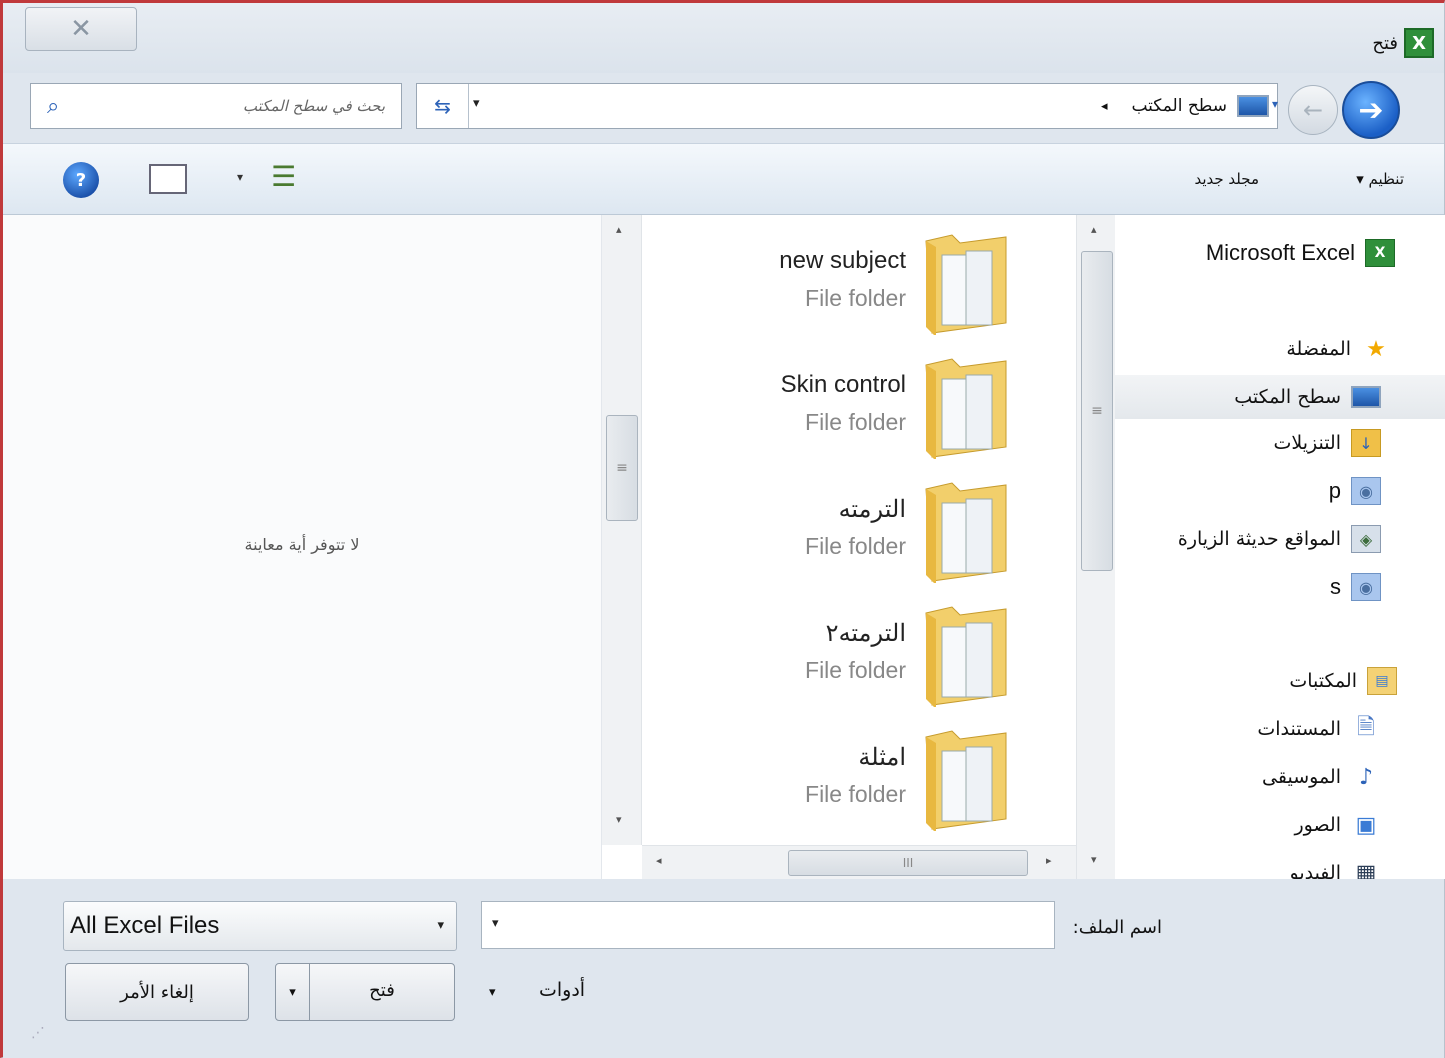 This screenshot has height=1058, width=1445. Describe the element at coordinates (1366, 443) in the screenshot. I see `downloads-folder-icon: ↓` at that location.